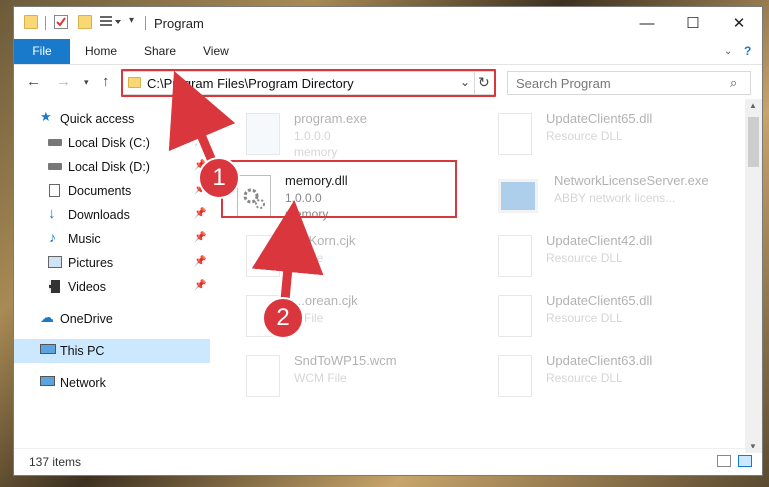 This screenshot has width=769, height=487. What do you see at coordinates (631, 180) in the screenshot?
I see `file-name: NetworkLicenseServer.exe` at bounding box center [631, 180].